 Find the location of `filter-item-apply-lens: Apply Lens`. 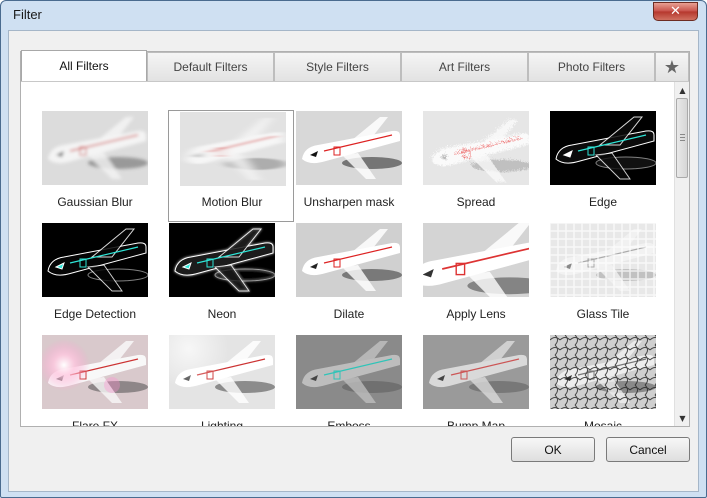

filter-item-apply-lens: Apply Lens is located at coordinates (486, 279).